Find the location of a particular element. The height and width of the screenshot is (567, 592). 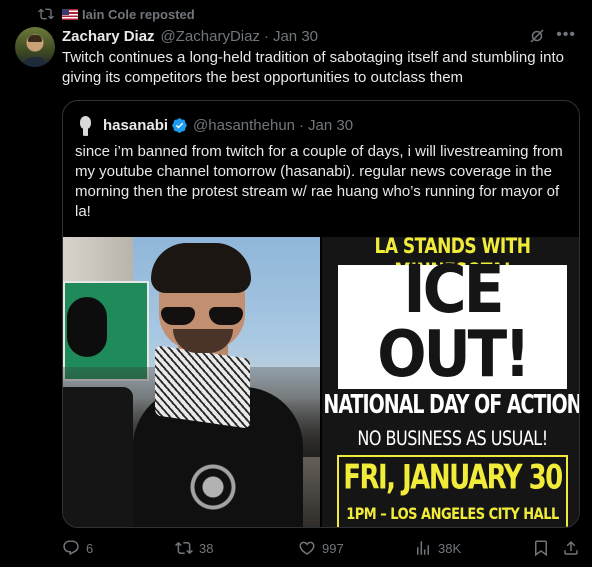

grok-icon is located at coordinates (537, 36).